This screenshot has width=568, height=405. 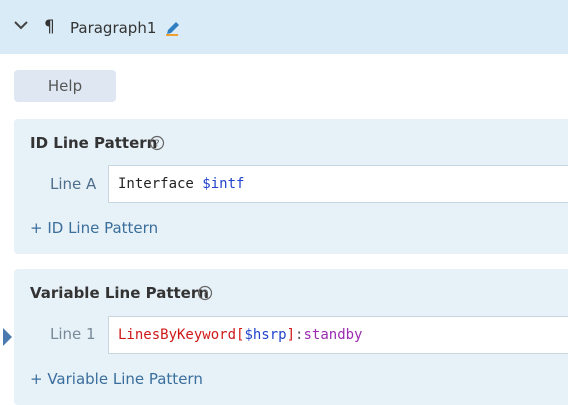 I want to click on paragraph-header: ¶ Paragraph1, so click(x=284, y=27).